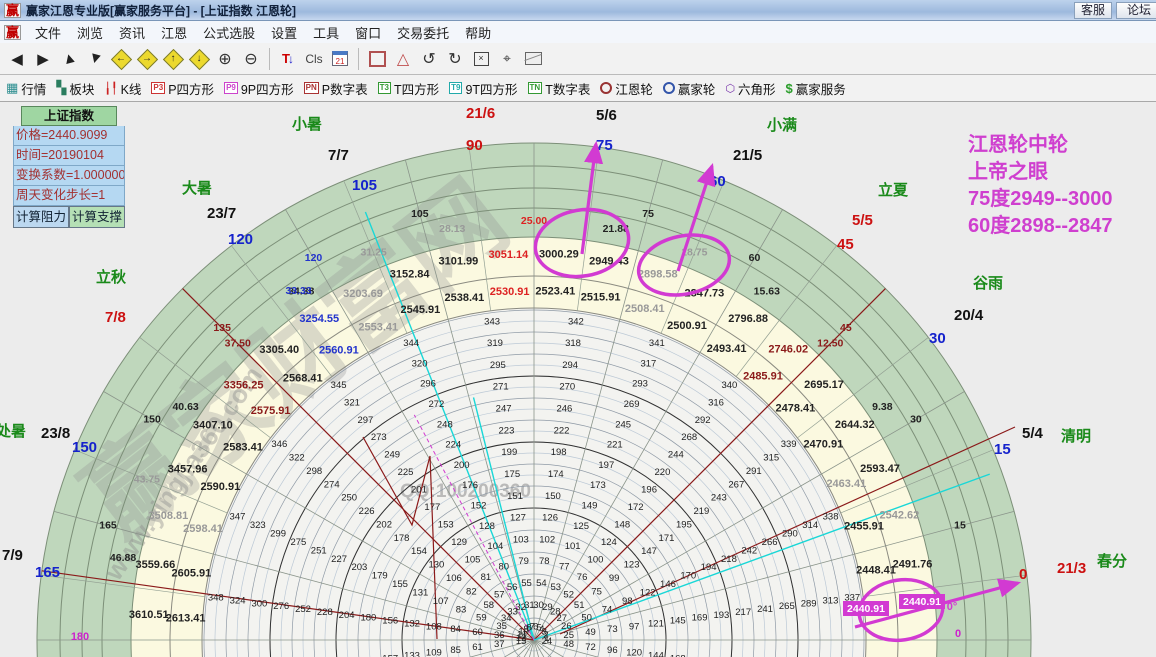  What do you see at coordinates (509, 452) in the screenshot?
I see `svg-text: 199` at bounding box center [509, 452].